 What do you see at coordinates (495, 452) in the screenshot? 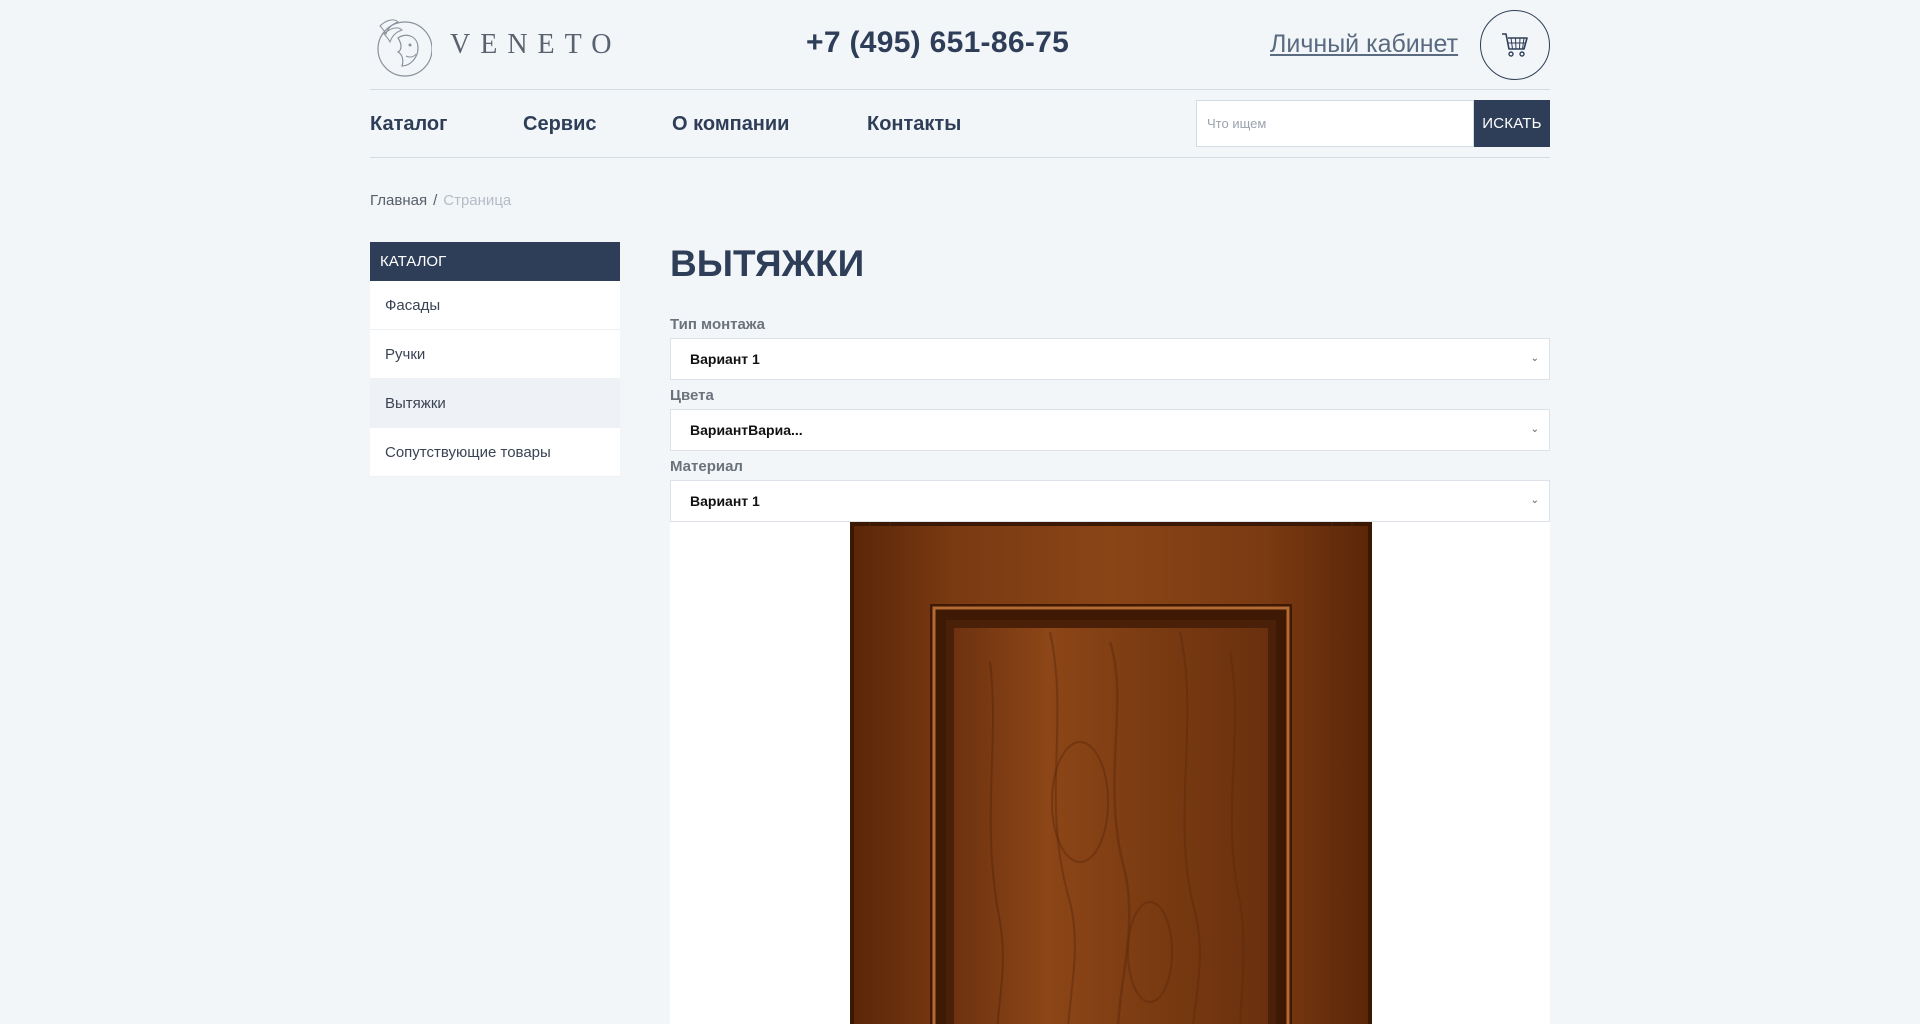
I see `sidebar-item-related-goods: Сопутствующие товары` at bounding box center [495, 452].